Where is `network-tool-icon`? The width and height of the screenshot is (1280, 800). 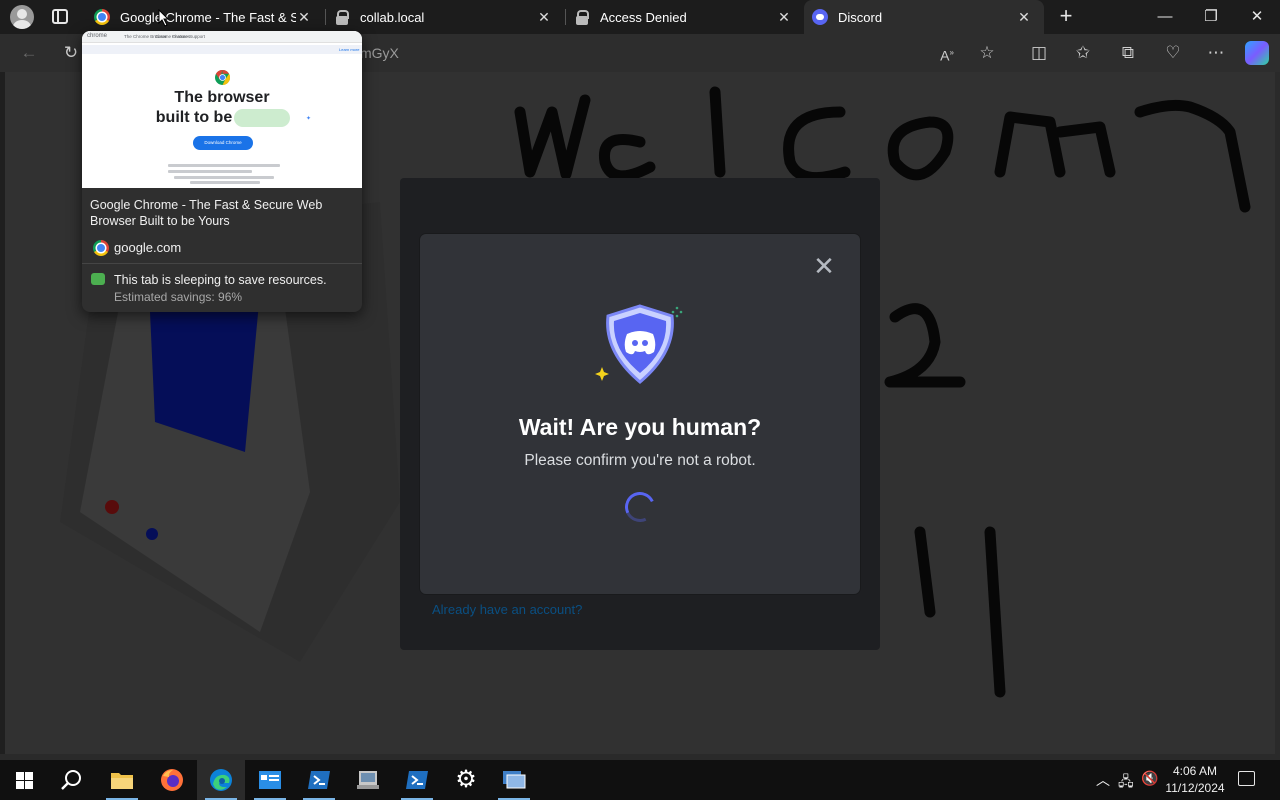
network-tool-icon is located at coordinates (368, 780).